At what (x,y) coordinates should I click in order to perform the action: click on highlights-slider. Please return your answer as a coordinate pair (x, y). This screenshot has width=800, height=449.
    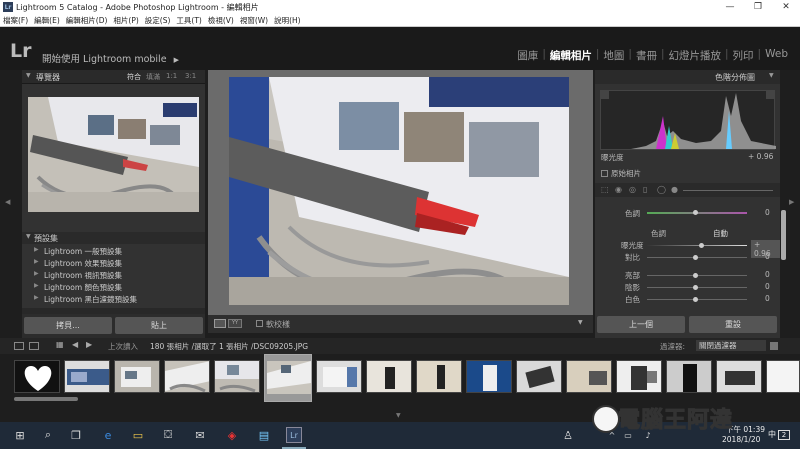
    Looking at the image, I should click on (697, 275).